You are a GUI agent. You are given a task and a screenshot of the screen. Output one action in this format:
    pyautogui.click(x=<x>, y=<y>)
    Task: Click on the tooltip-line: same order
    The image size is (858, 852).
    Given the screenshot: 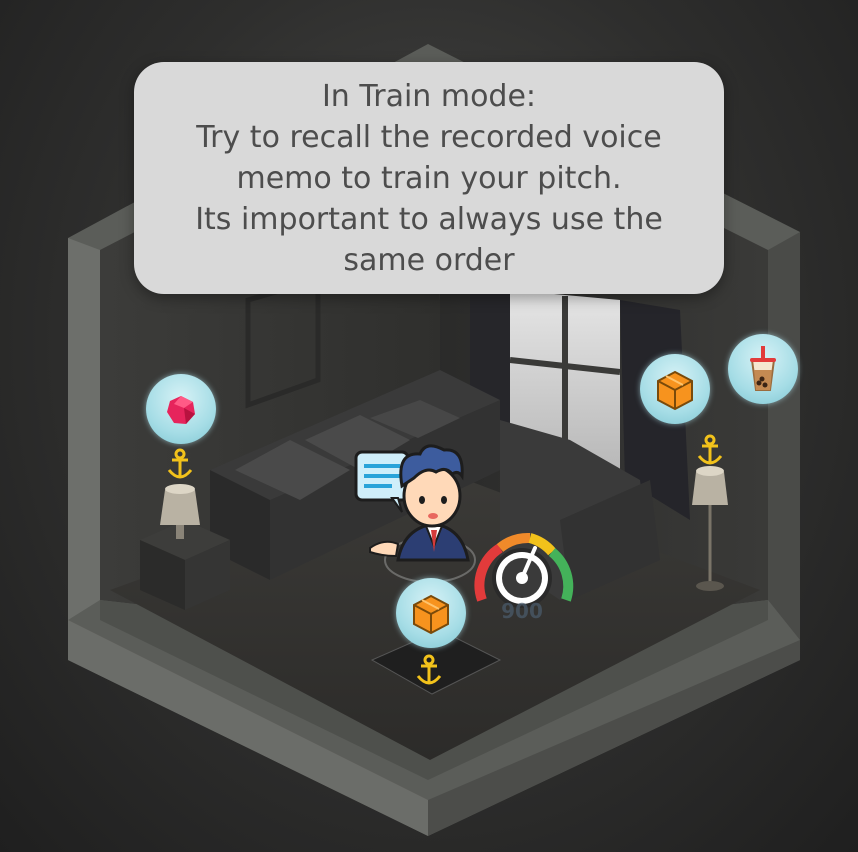 What is the action you would take?
    pyautogui.click(x=429, y=260)
    